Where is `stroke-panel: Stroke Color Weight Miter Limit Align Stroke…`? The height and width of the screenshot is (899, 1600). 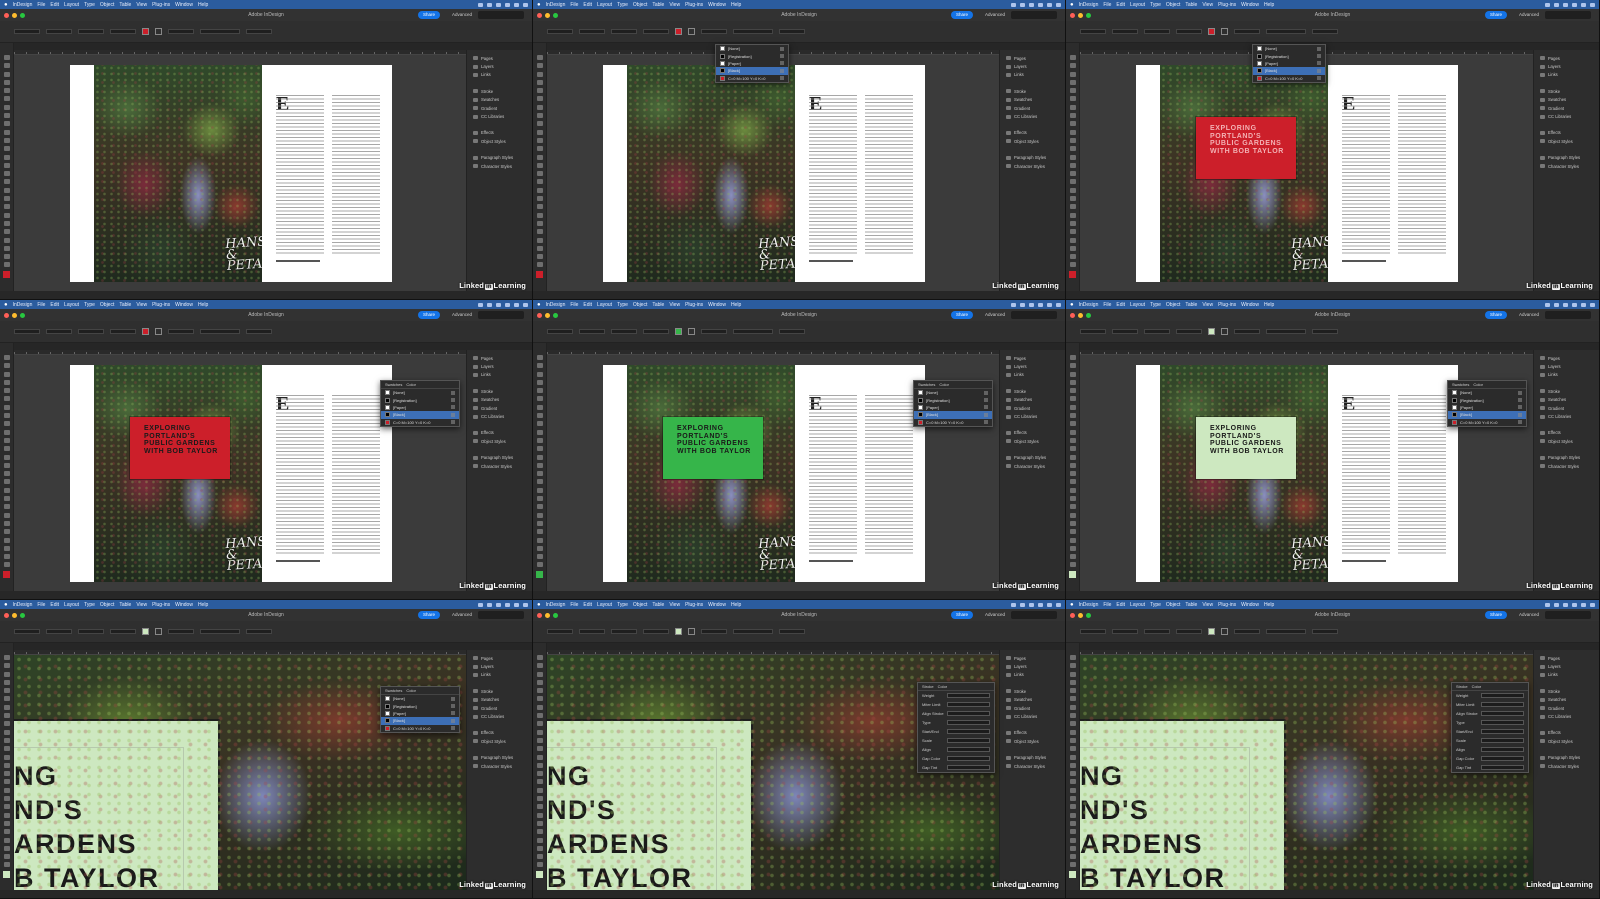 stroke-panel: Stroke Color Weight Miter Limit Align Stroke… is located at coordinates (956, 727).